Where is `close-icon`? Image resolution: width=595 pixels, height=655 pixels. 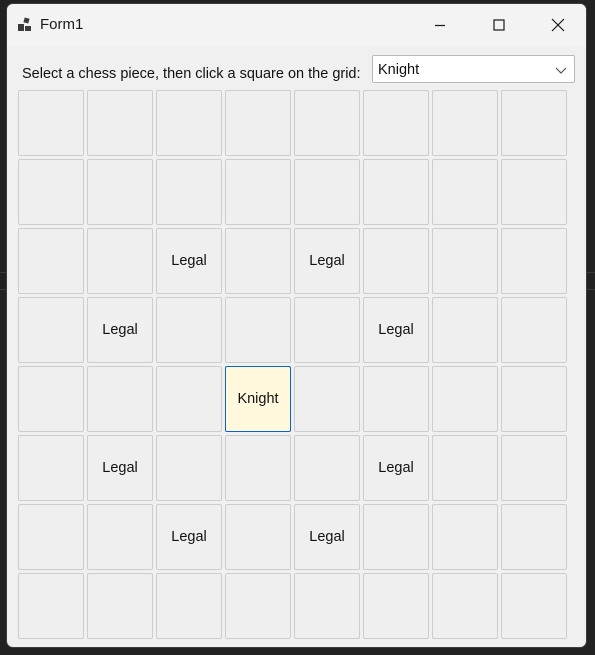 close-icon is located at coordinates (557, 25).